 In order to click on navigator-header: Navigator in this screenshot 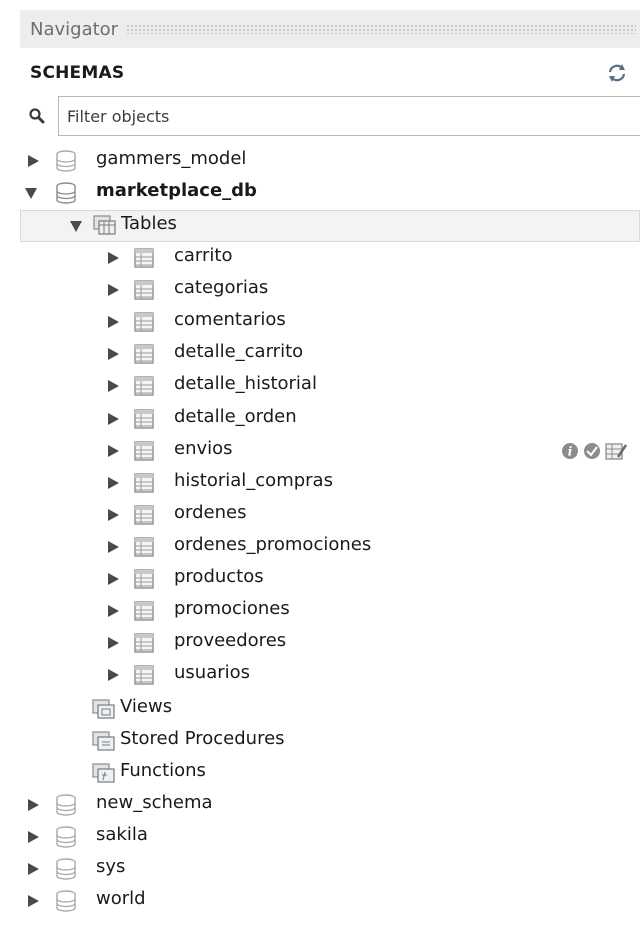, I will do `click(330, 29)`.